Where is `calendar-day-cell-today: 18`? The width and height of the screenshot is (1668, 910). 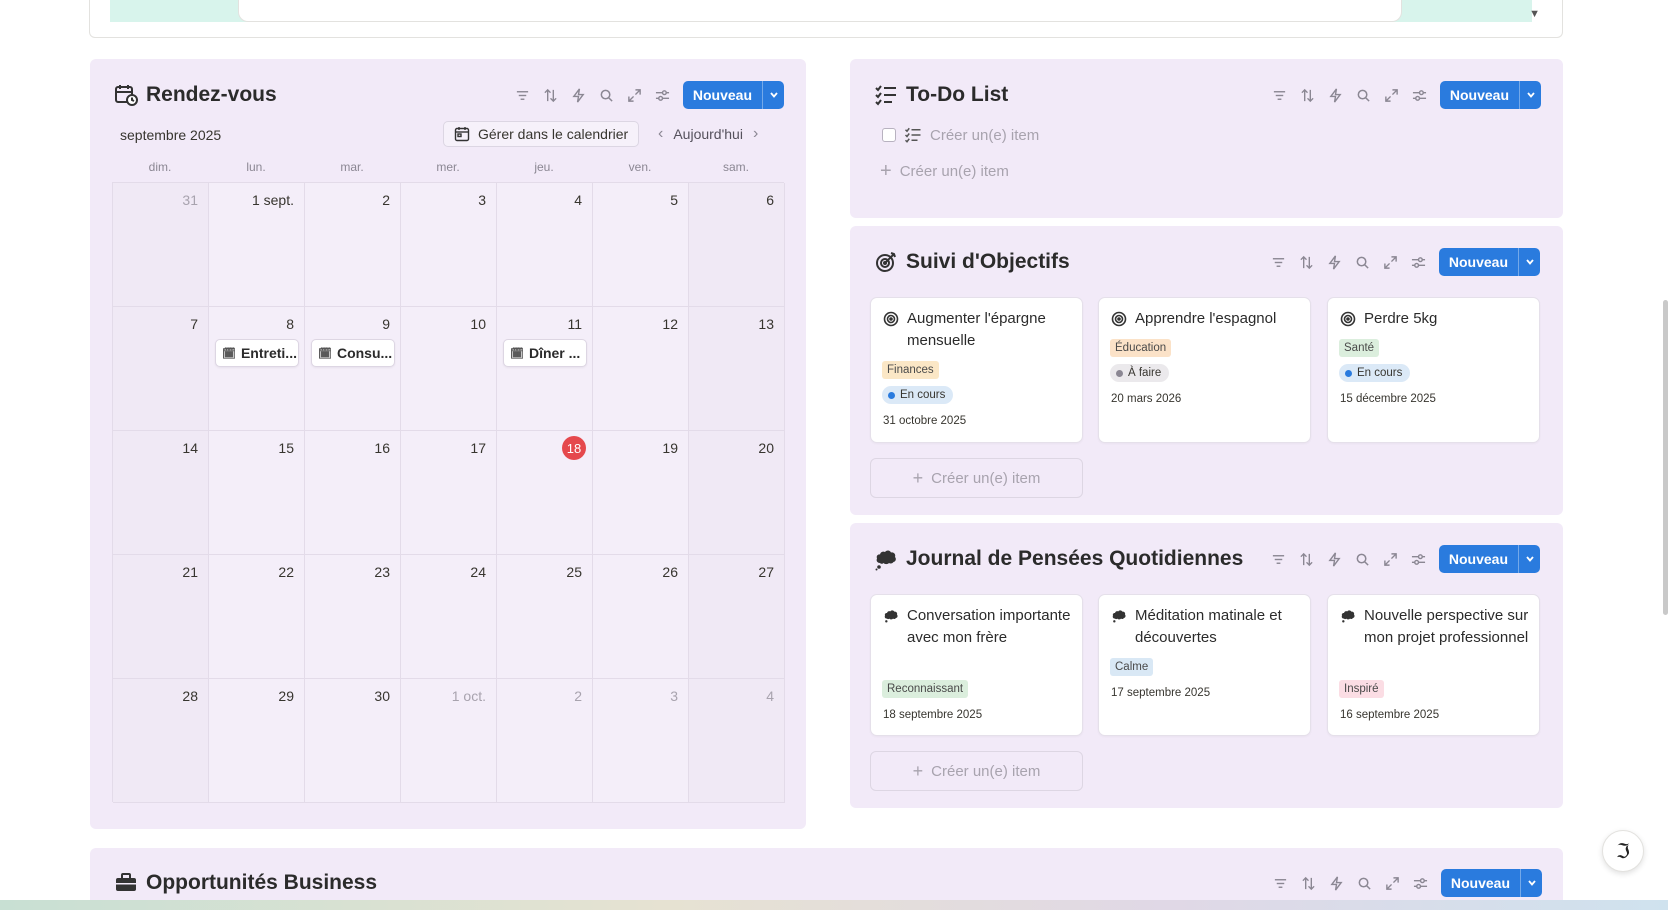
calendar-day-cell-today: 18 is located at coordinates (545, 493).